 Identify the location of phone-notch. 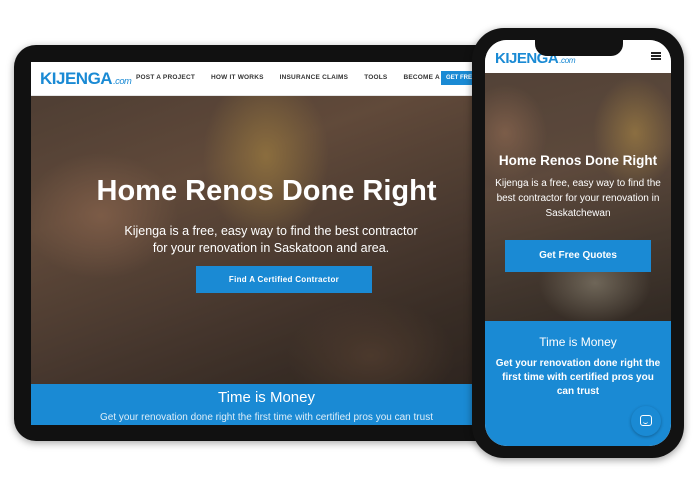
(579, 48).